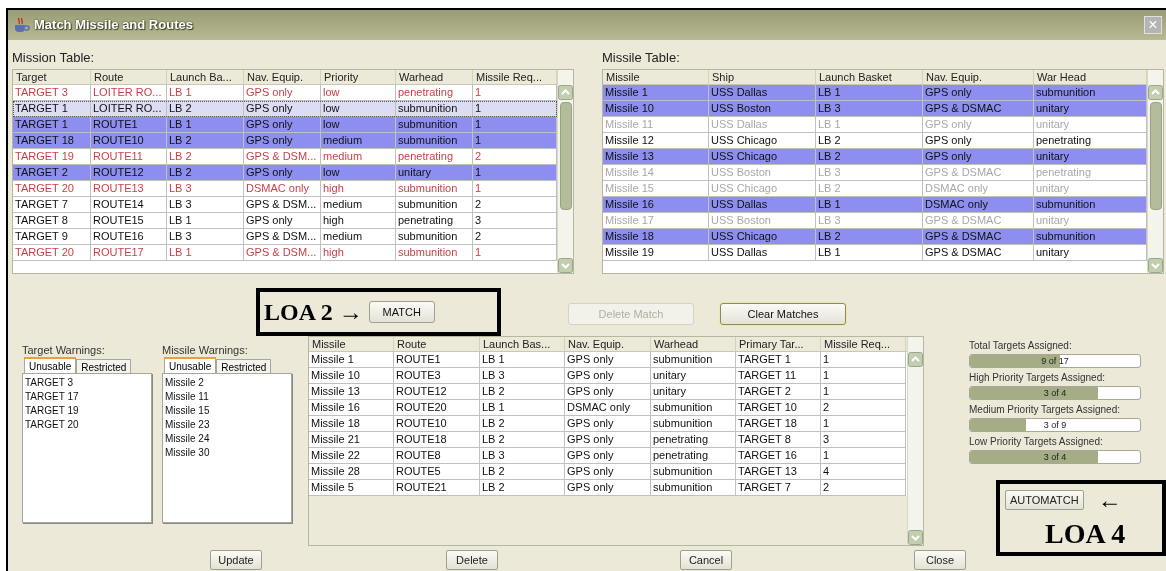 This screenshot has width=1166, height=571. What do you see at coordinates (88, 383) in the screenshot?
I see `list-item: TARGET 3` at bounding box center [88, 383].